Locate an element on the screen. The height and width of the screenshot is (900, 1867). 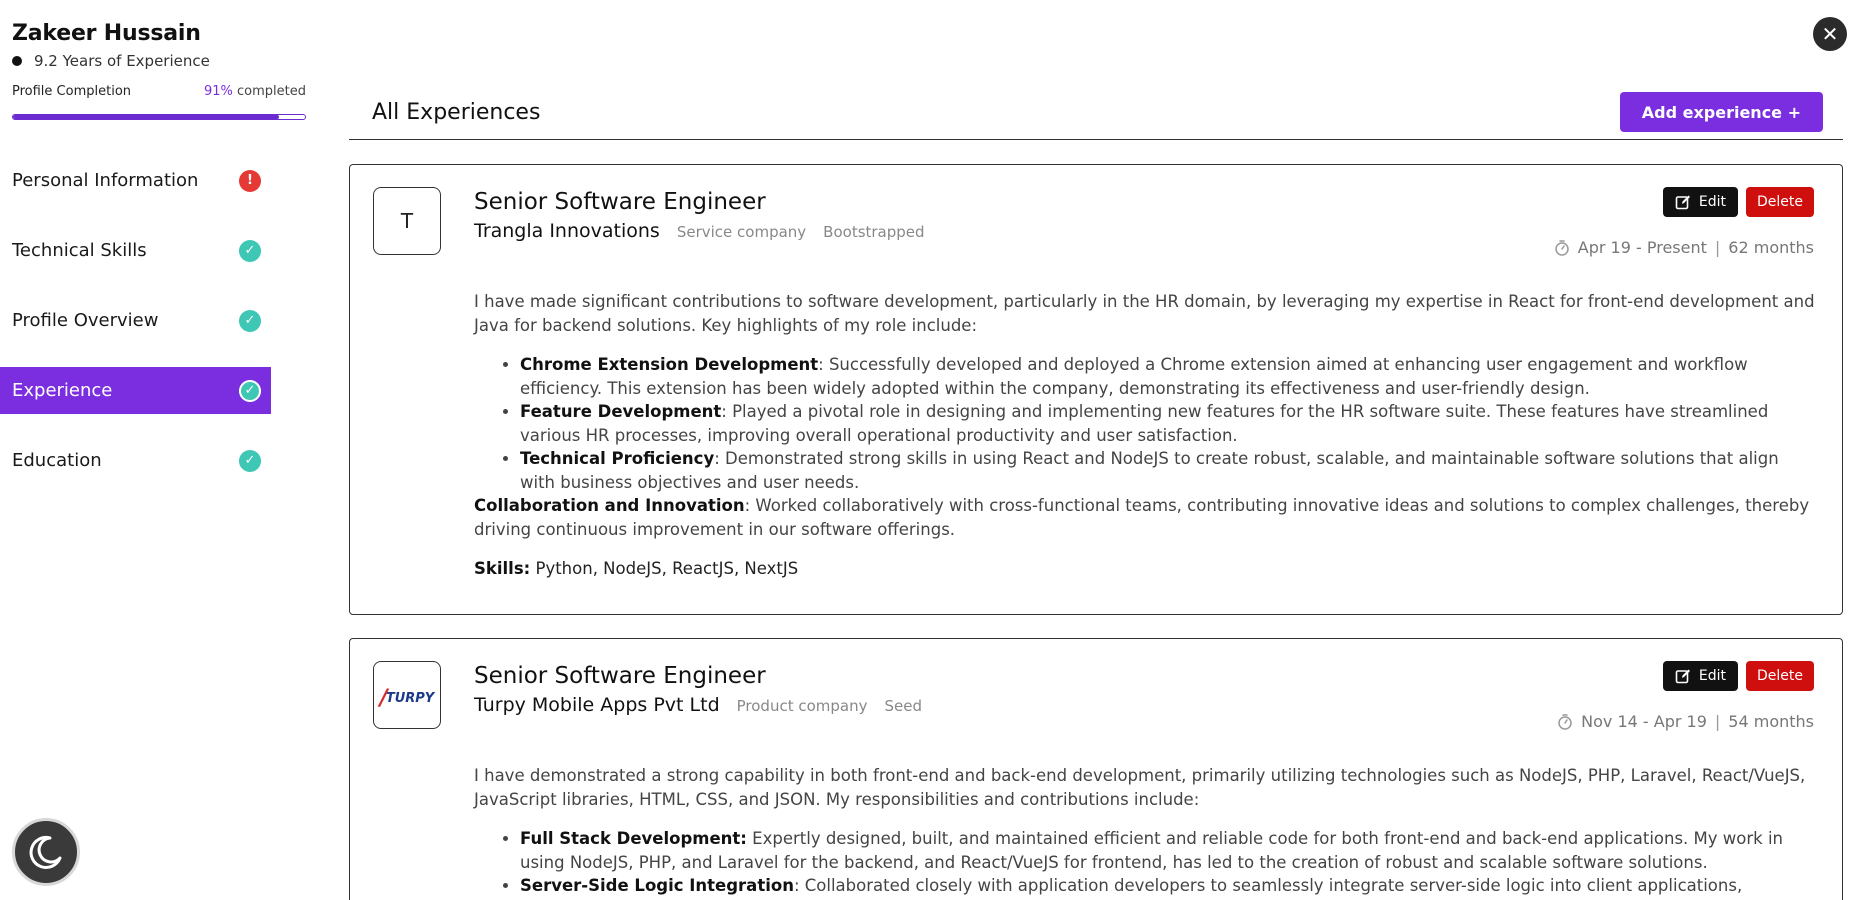
job-duration: Nov 14 - Apr 19 | 54 months is located at coordinates (1685, 721).